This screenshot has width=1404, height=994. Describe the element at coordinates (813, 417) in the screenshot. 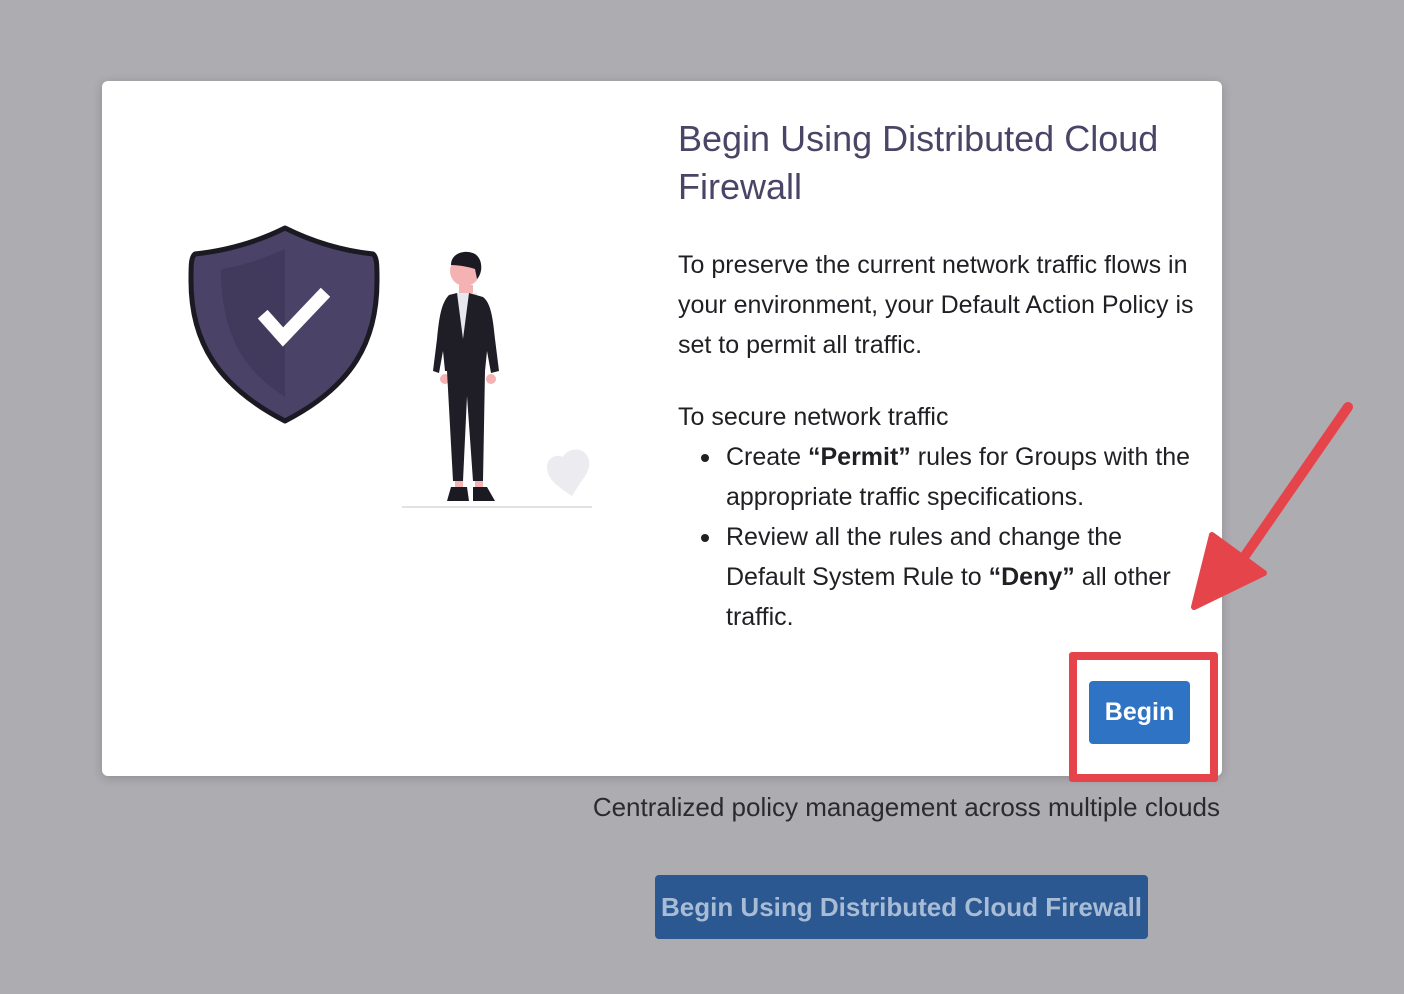

I see `secure-traffic-heading: To secure network traffic` at that location.